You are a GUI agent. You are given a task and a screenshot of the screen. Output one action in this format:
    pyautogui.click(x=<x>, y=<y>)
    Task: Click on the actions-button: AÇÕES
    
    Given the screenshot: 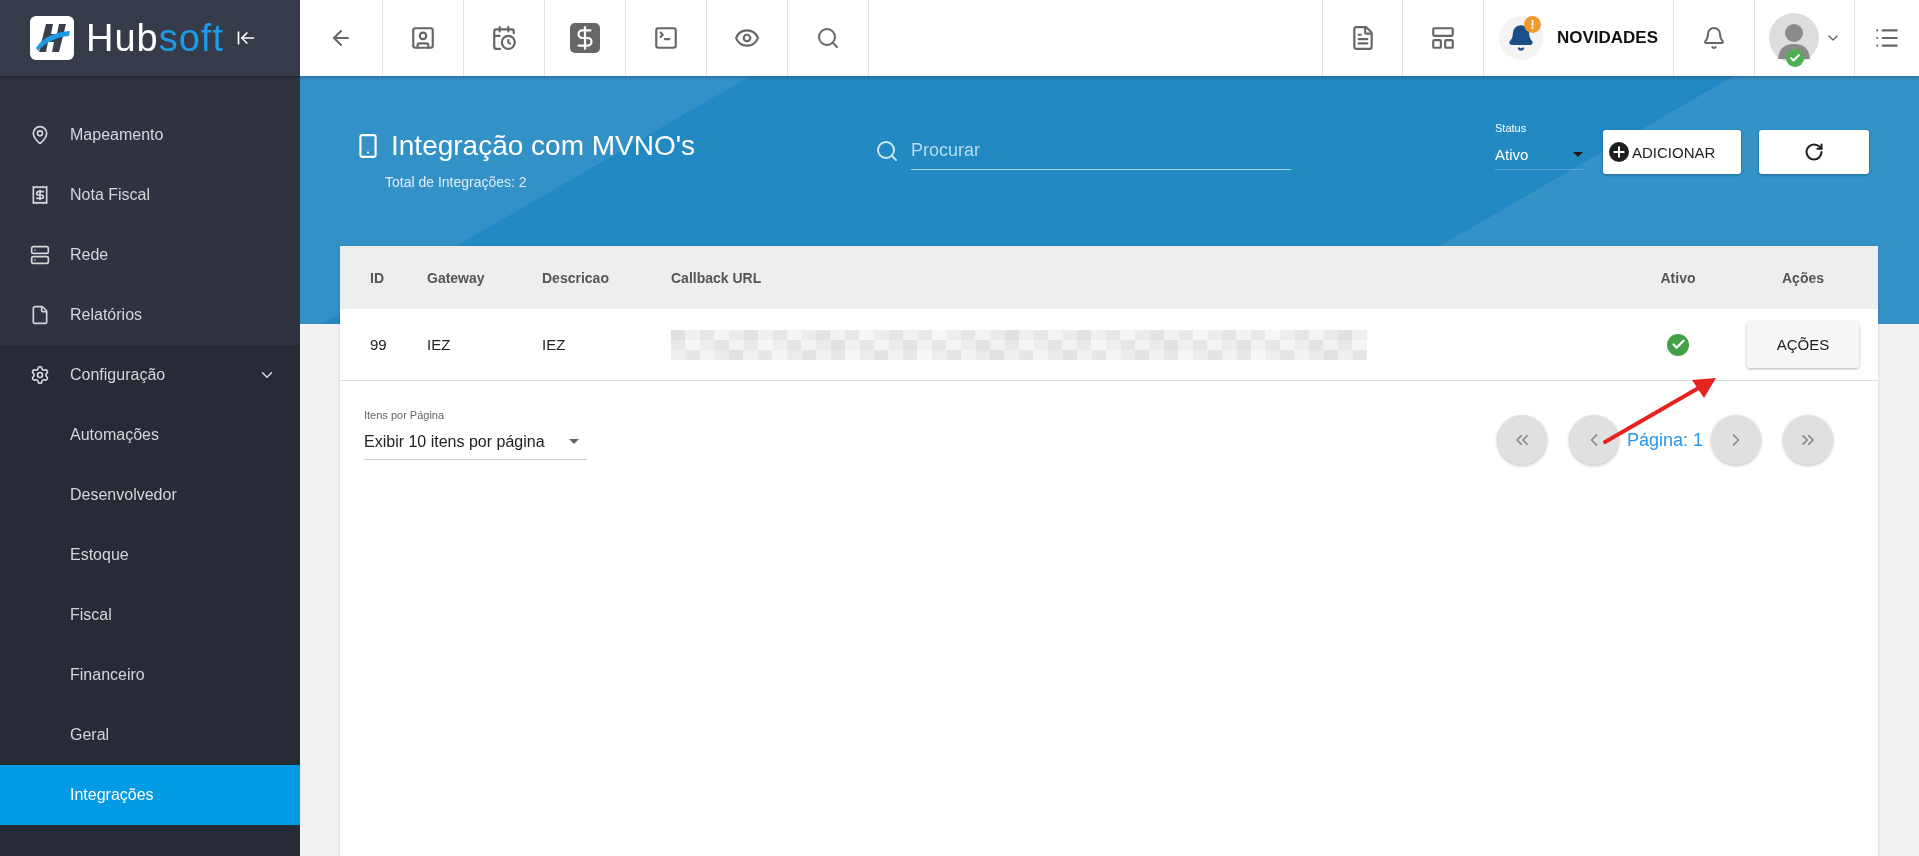 What is the action you would take?
    pyautogui.click(x=1803, y=344)
    